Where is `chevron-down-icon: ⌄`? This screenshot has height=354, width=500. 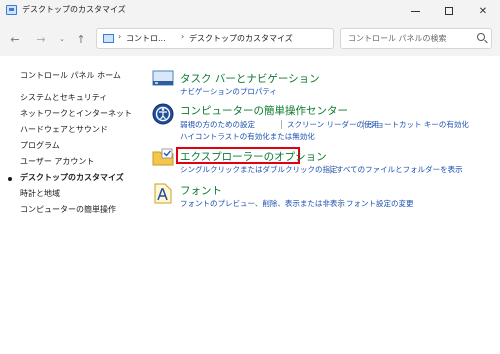 chevron-down-icon: ⌄ is located at coordinates (62, 39).